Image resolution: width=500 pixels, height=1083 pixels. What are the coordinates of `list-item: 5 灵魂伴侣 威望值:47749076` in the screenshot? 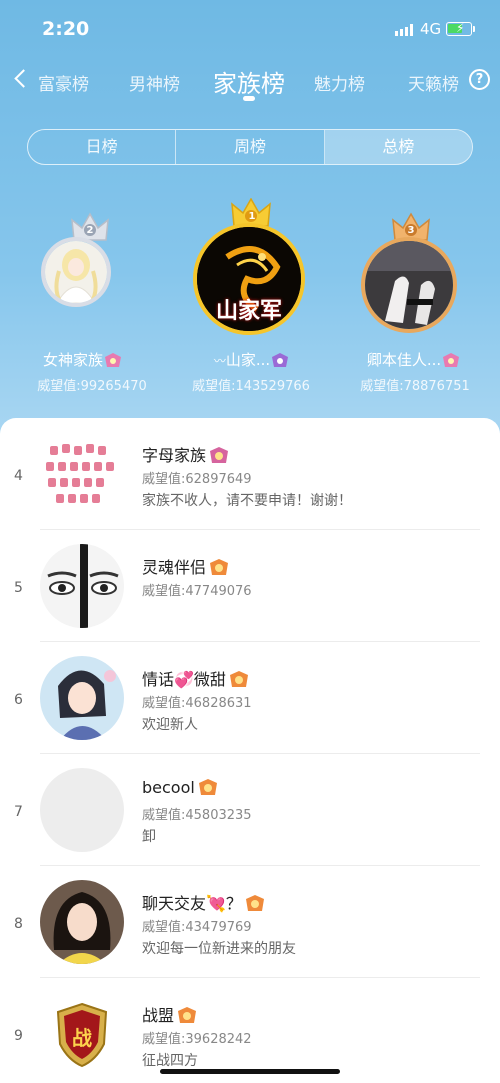 It's located at (250, 586).